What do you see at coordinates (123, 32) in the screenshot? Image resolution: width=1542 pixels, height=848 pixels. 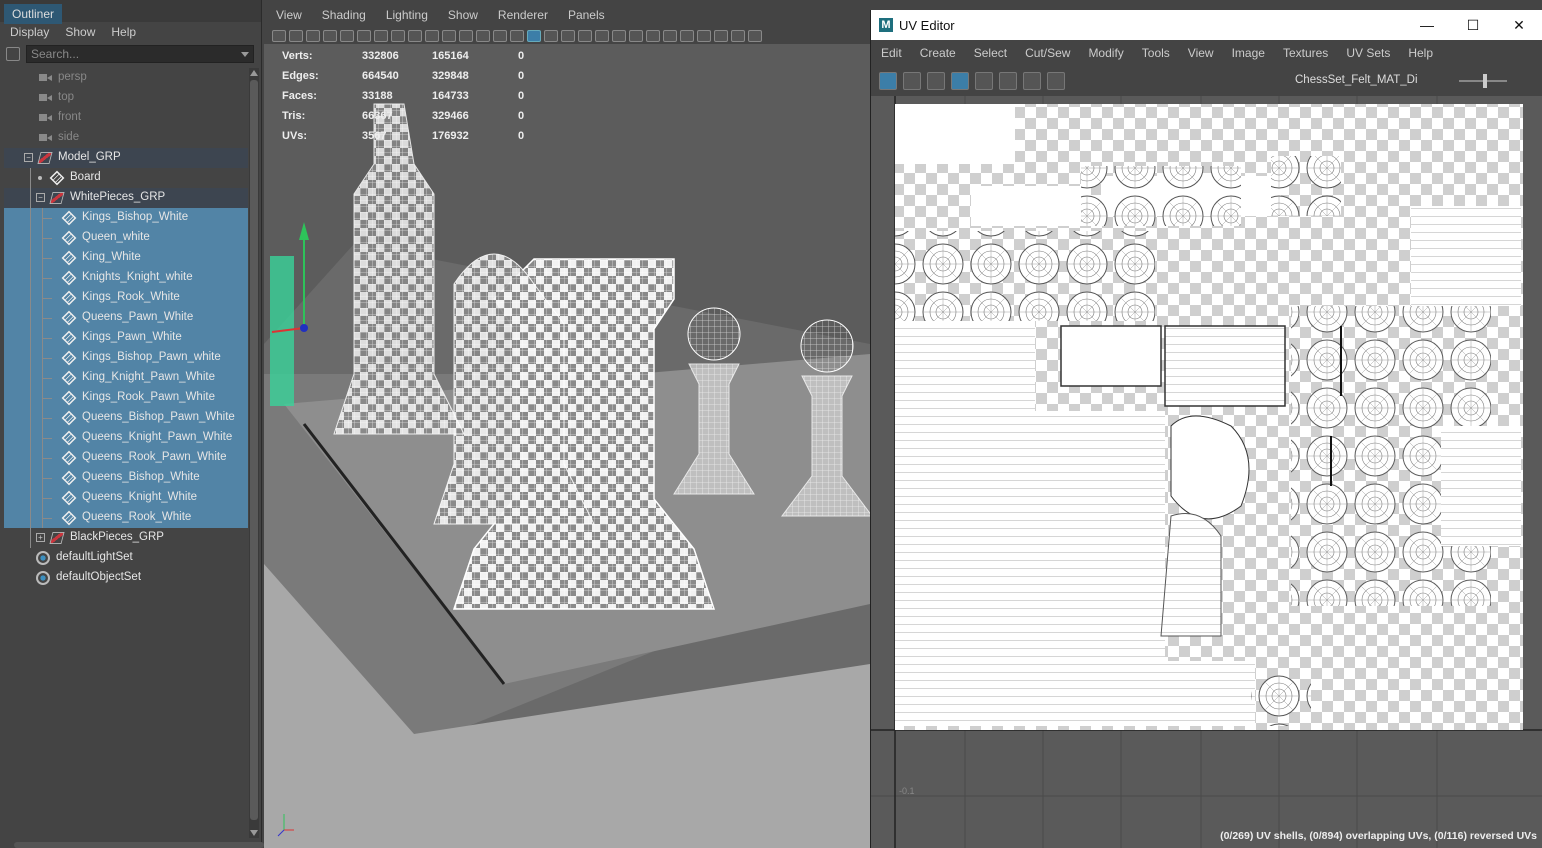 I see `menu-help: Help` at bounding box center [123, 32].